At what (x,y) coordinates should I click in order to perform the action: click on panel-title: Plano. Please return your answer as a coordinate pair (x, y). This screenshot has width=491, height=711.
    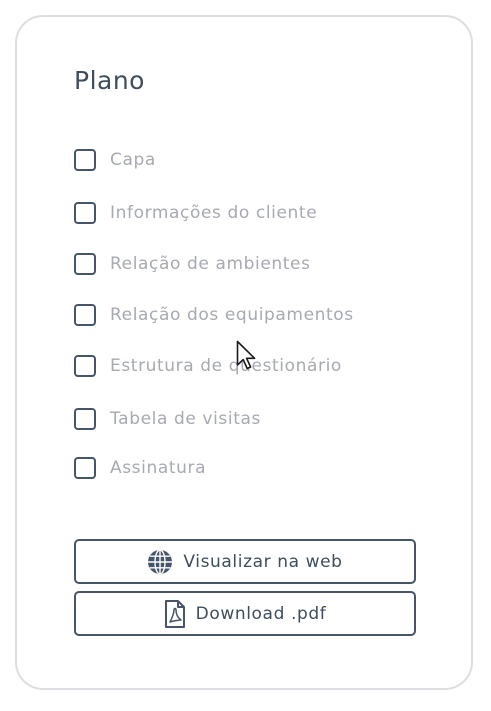
    Looking at the image, I should click on (109, 80).